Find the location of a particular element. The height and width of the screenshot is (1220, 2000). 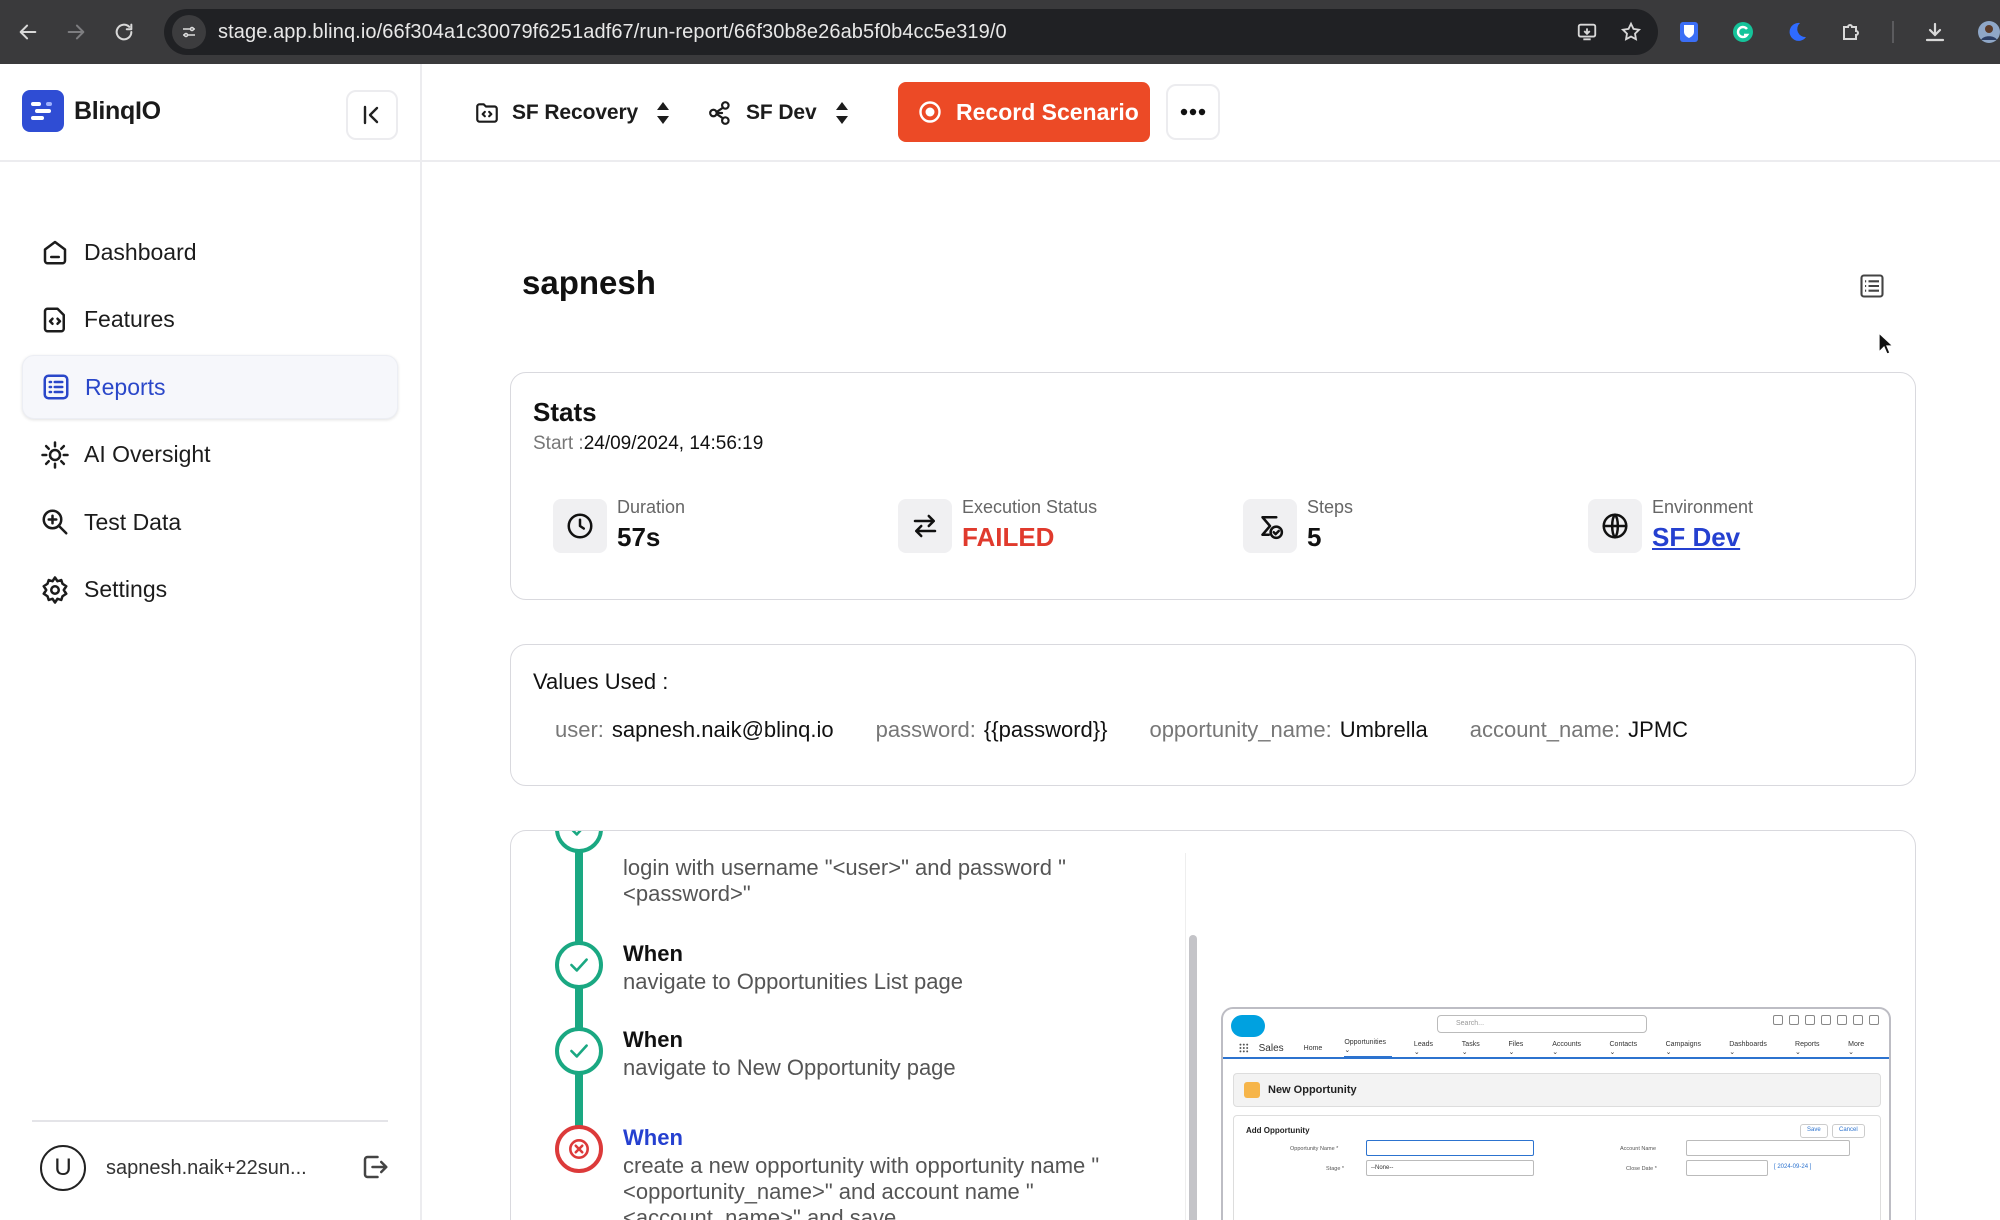

collapse-sidebar-button is located at coordinates (372, 115).